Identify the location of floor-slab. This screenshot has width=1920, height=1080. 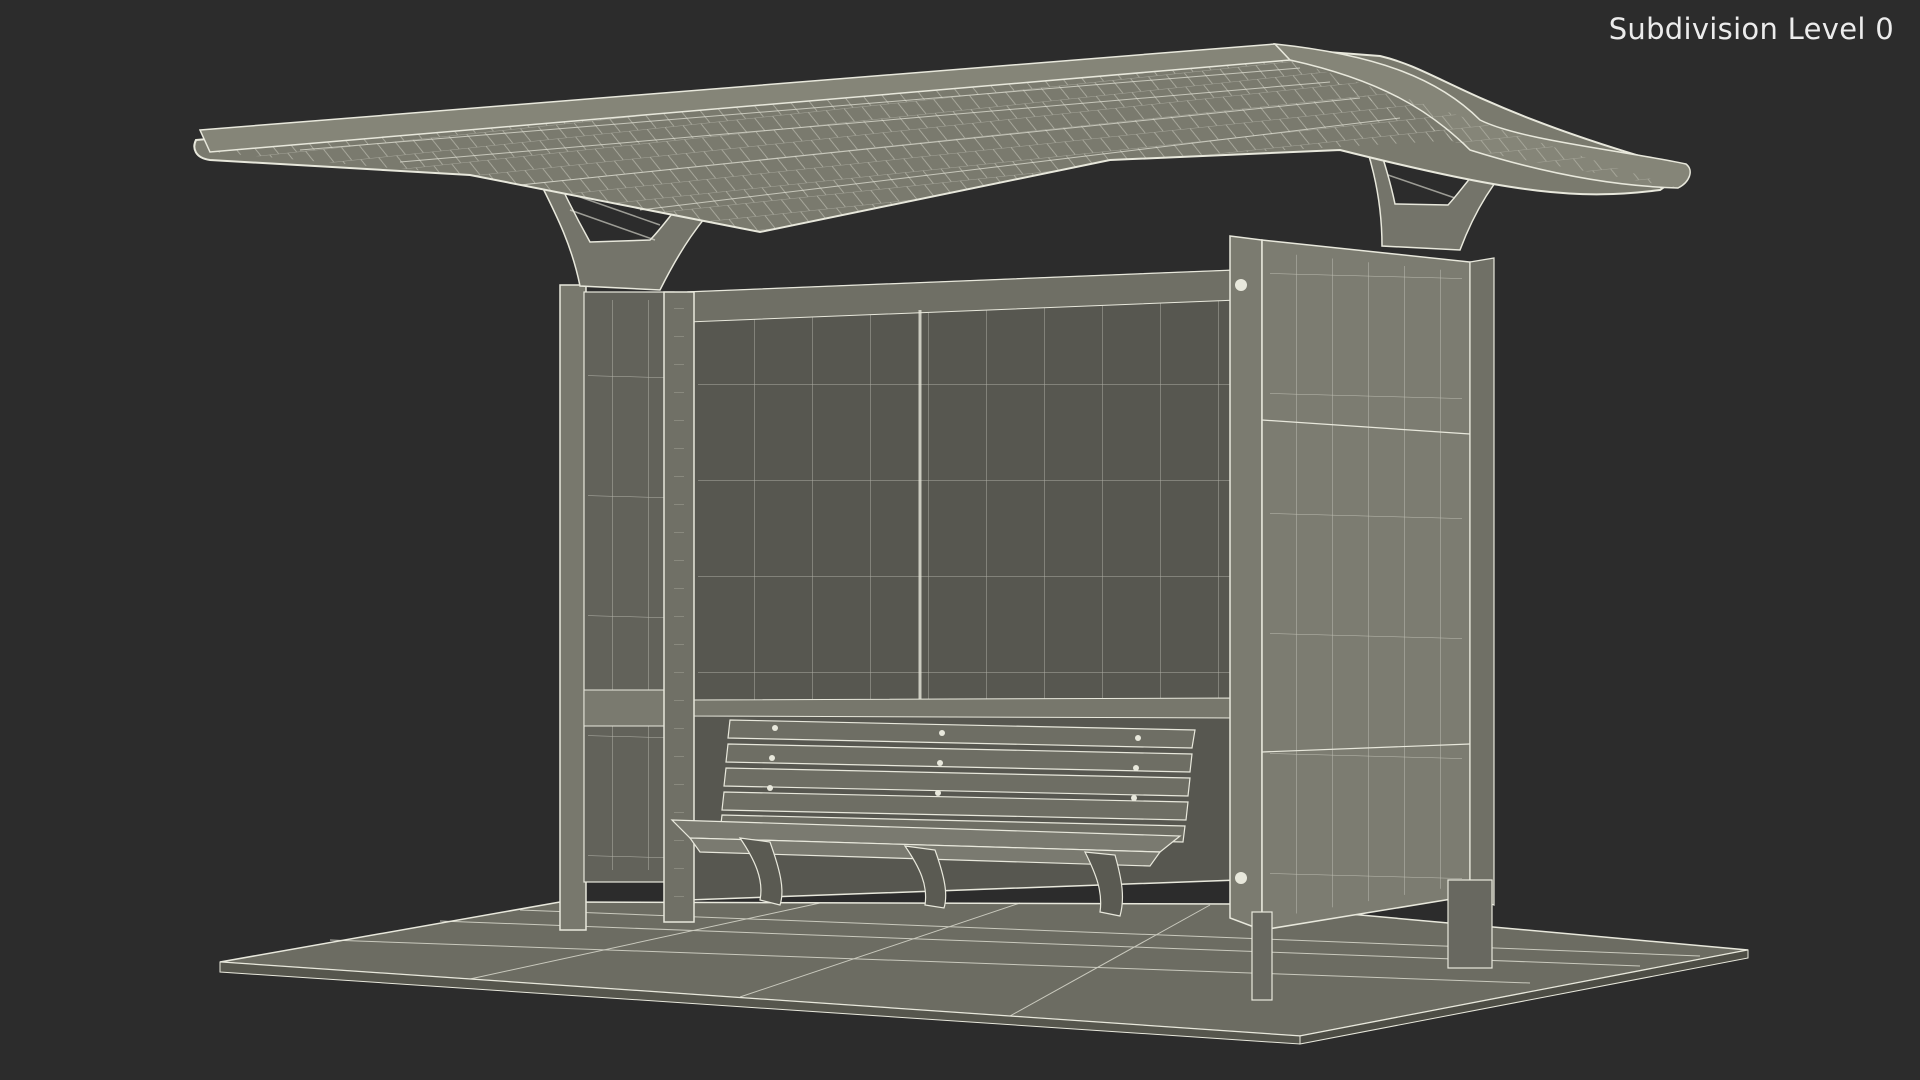
(984, 973).